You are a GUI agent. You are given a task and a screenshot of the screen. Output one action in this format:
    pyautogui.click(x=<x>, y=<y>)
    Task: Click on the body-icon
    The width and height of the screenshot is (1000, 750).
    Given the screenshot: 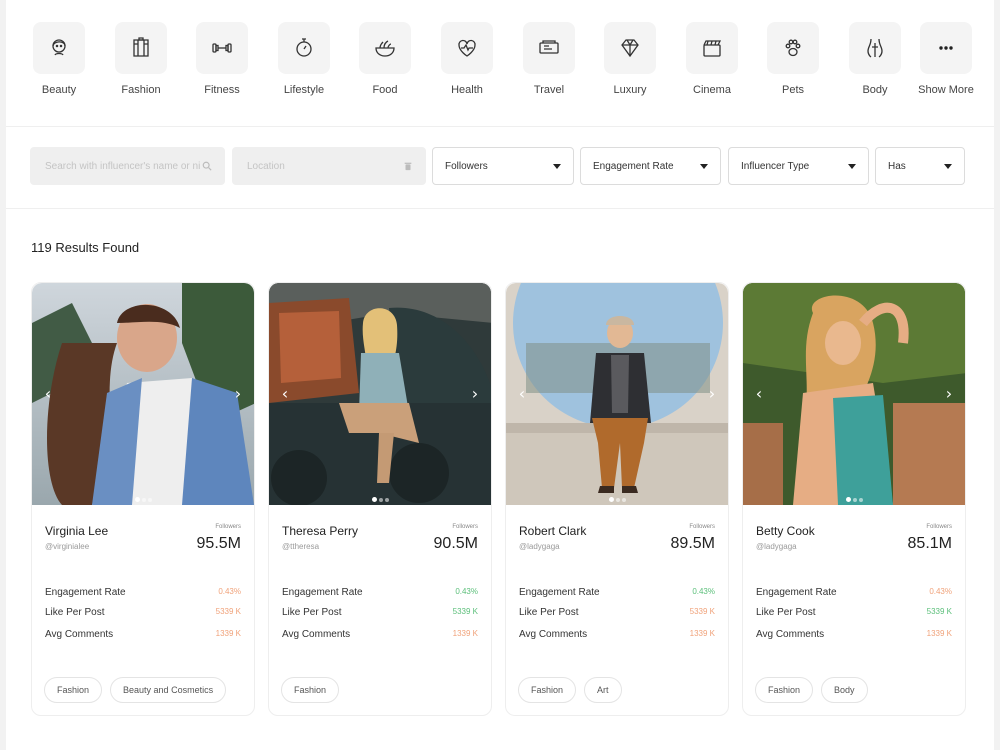 What is the action you would take?
    pyautogui.click(x=875, y=48)
    